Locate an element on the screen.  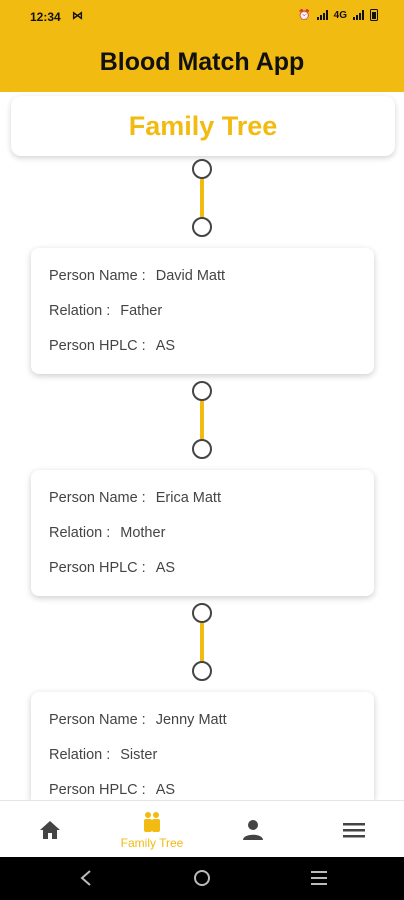
home-icon is located at coordinates (50, 829).